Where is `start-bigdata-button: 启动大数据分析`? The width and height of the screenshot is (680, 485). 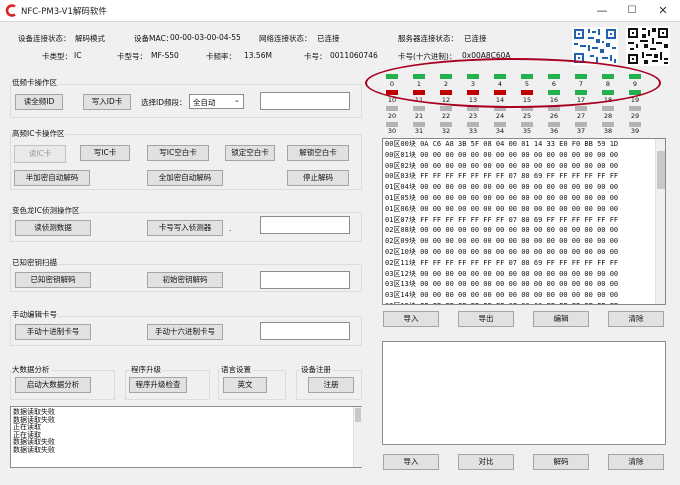 start-bigdata-button: 启动大数据分析 is located at coordinates (53, 385).